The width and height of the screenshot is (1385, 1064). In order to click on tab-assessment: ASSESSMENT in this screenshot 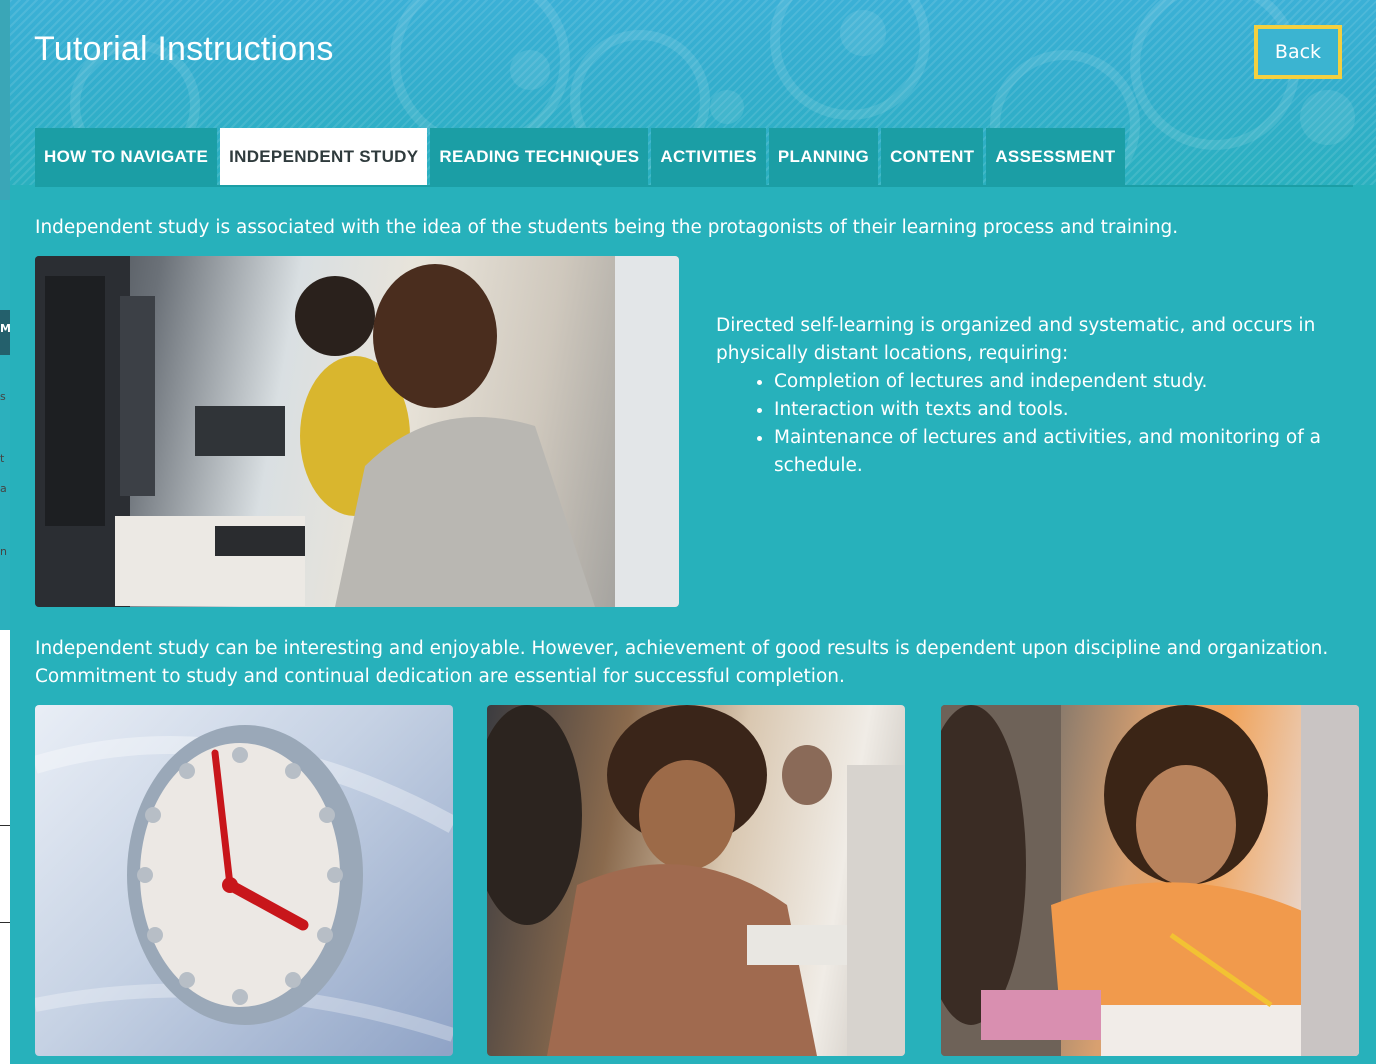, I will do `click(1055, 156)`.